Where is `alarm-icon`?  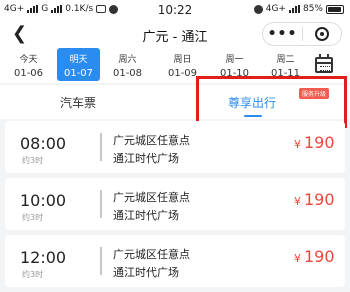
alarm-icon is located at coordinates (258, 9).